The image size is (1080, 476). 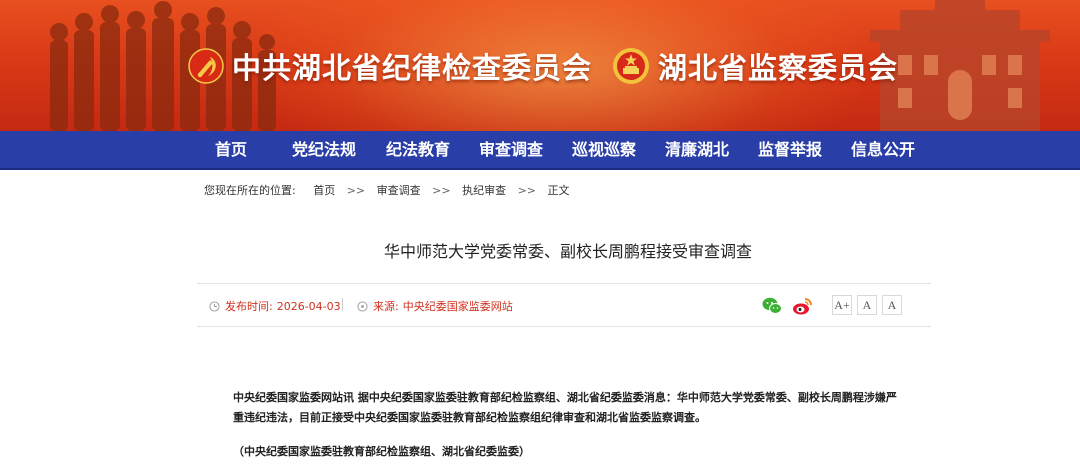 I want to click on nav-item-clean-hubei: 清廉湖北, so click(x=697, y=149).